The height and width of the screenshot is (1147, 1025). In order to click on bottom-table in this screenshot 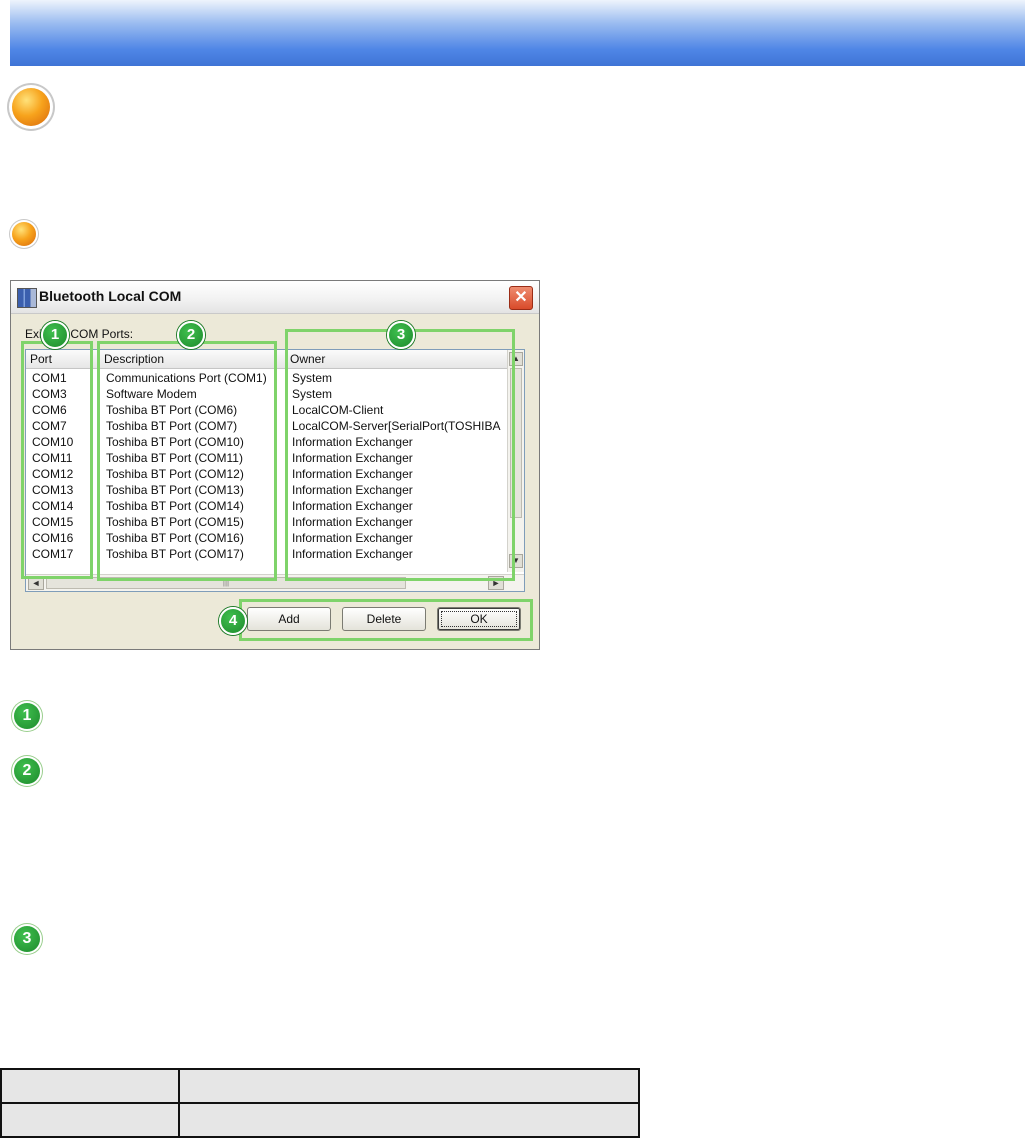, I will do `click(320, 1103)`.